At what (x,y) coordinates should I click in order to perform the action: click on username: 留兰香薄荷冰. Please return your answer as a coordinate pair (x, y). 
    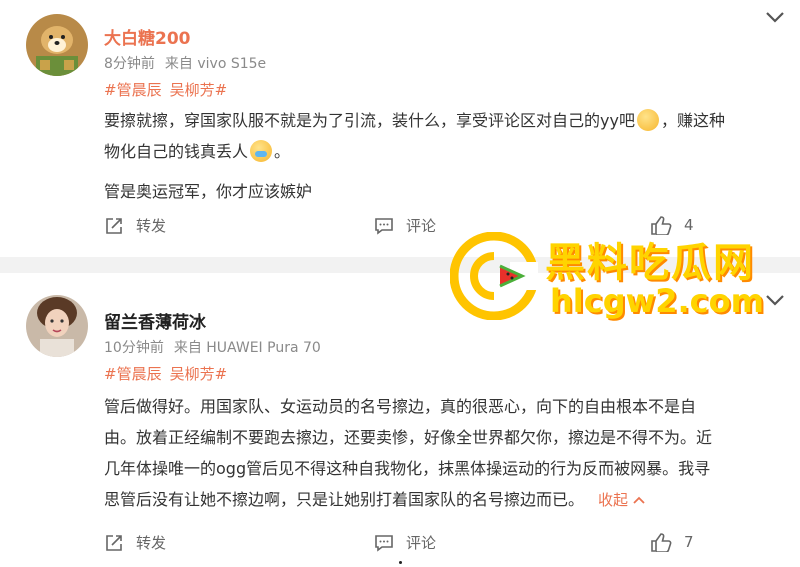
    Looking at the image, I should click on (155, 320).